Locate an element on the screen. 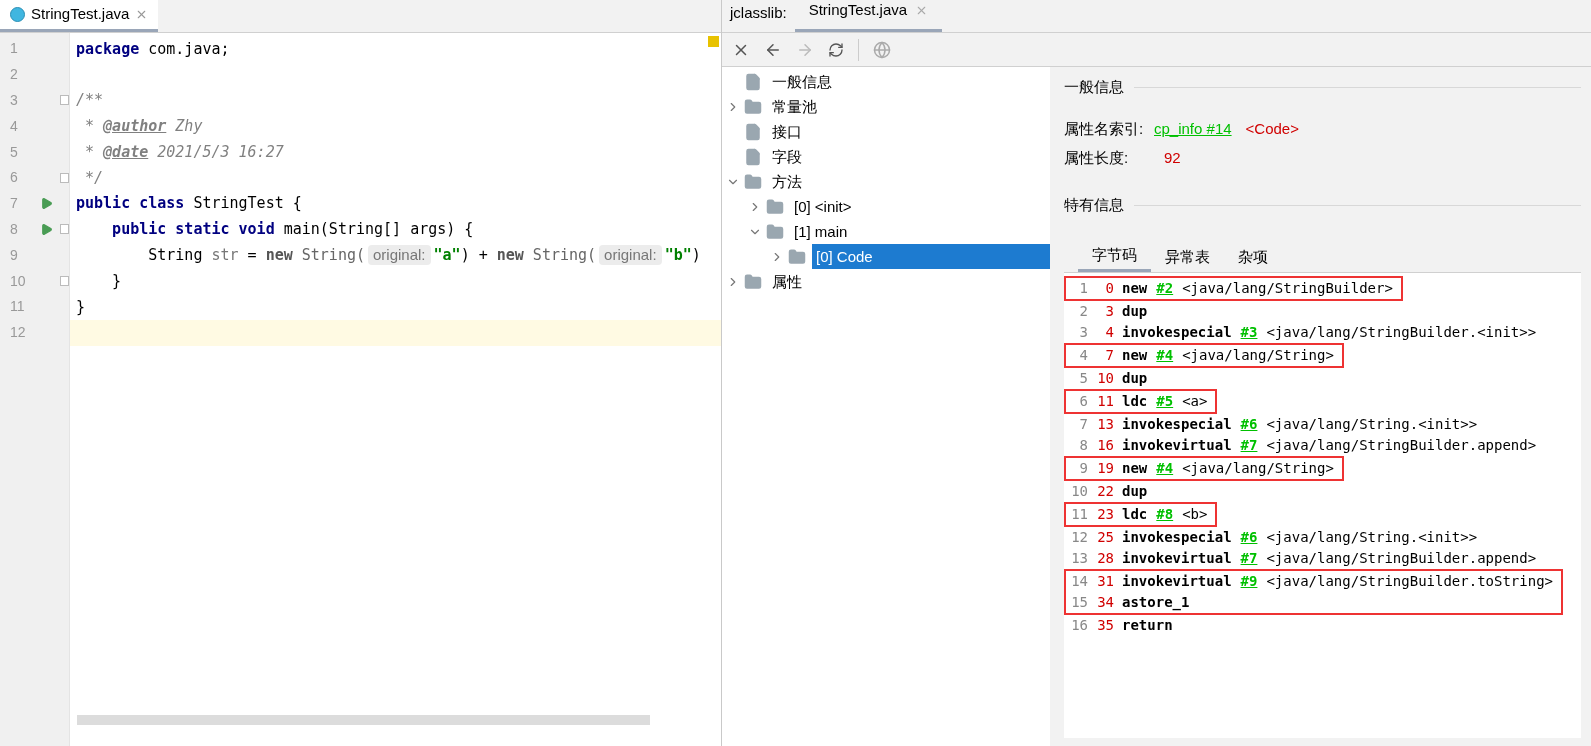 This screenshot has width=1591, height=746. bytecode-offset: 4 is located at coordinates (1109, 332).